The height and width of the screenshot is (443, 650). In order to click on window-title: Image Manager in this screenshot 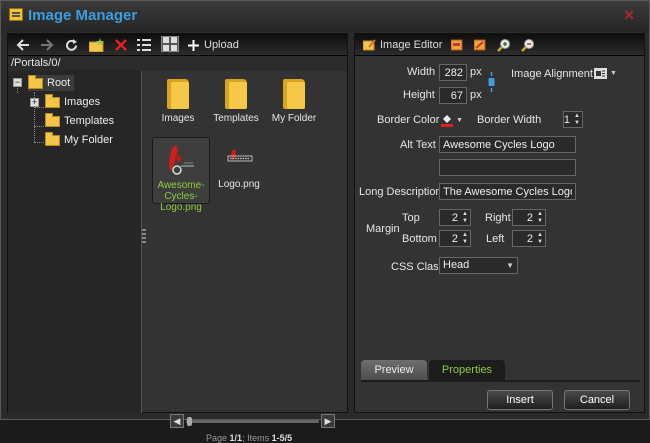, I will do `click(83, 15)`.